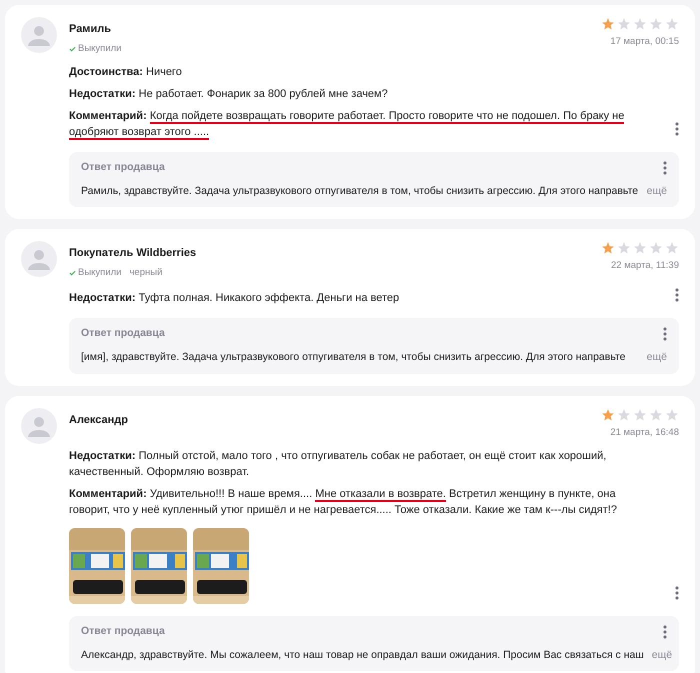 The height and width of the screenshot is (673, 700). What do you see at coordinates (234, 298) in the screenshot?
I see `review-text: Недостатки: Туфта полная. Никакого эффекта. Деньги на ветер` at bounding box center [234, 298].